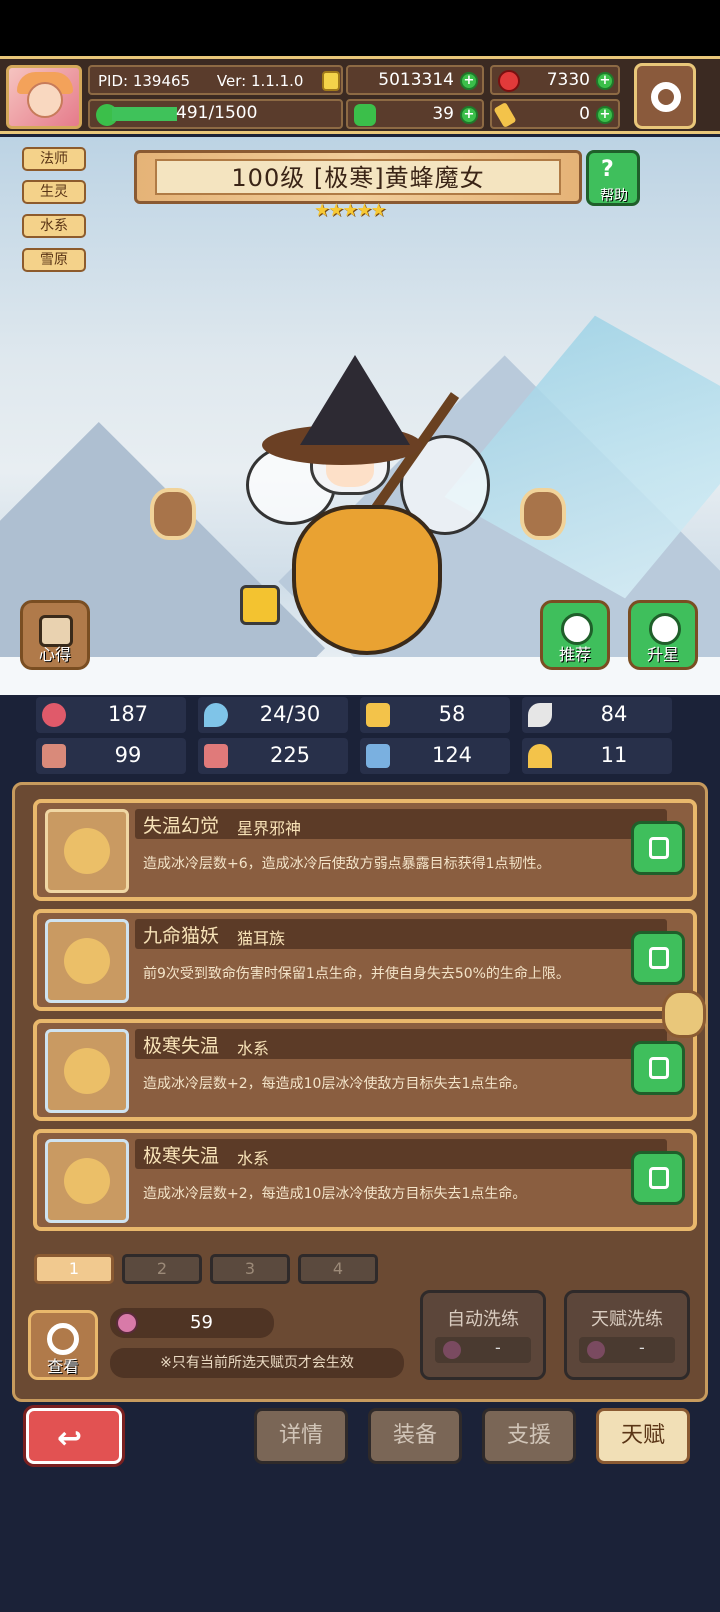 Image resolution: width=720 pixels, height=1612 pixels. What do you see at coordinates (415, 1436) in the screenshot?
I see `tab-equipment: 装备` at bounding box center [415, 1436].